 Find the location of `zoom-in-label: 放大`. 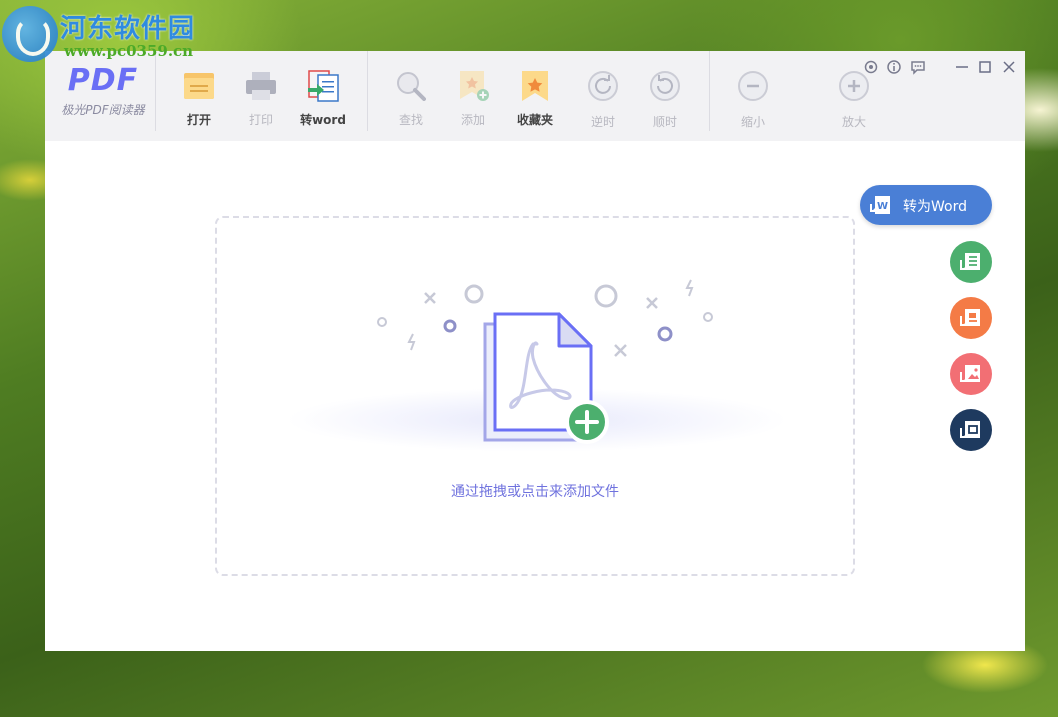

zoom-in-label: 放大 is located at coordinates (853, 122).